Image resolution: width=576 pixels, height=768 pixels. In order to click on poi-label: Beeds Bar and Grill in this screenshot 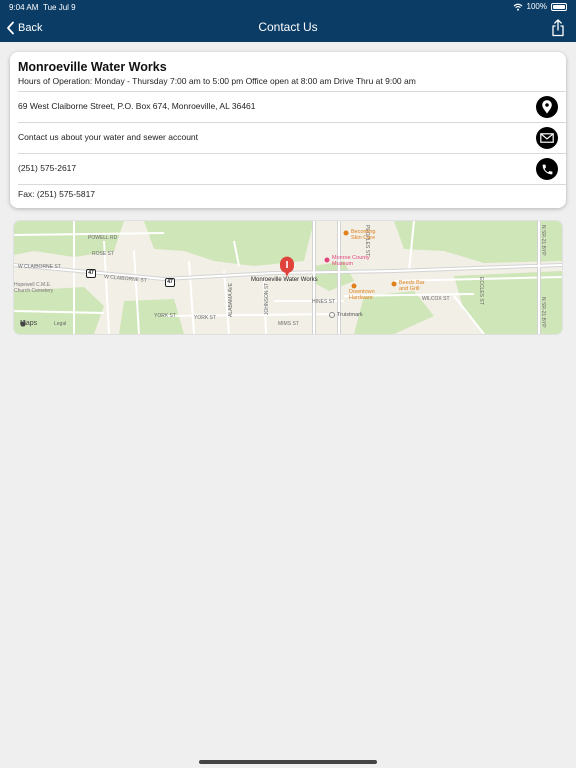, I will do `click(412, 286)`.